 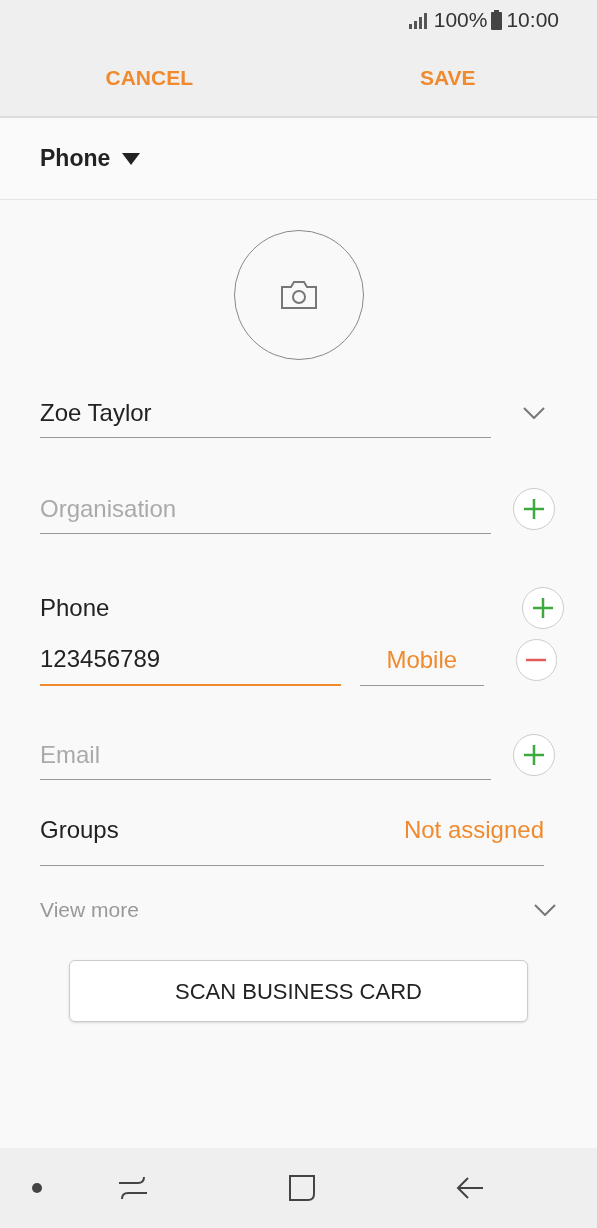 What do you see at coordinates (89, 910) in the screenshot?
I see `view-more-link: View more` at bounding box center [89, 910].